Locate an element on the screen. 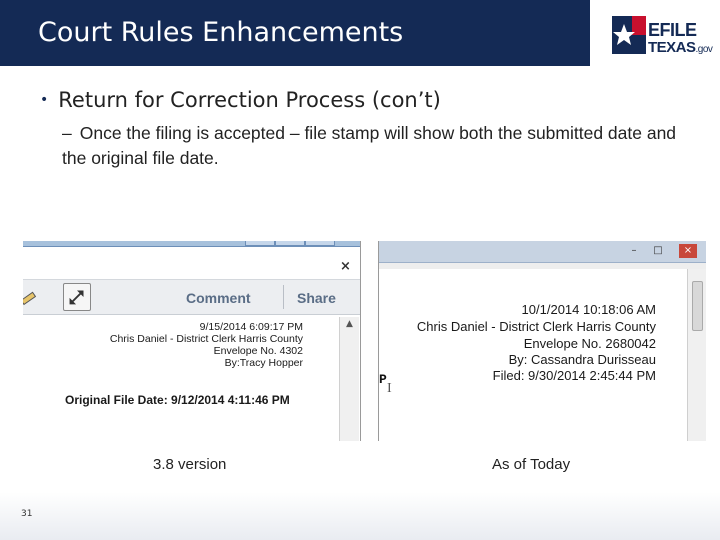  bullet1-text: Return for Correction Process (con’t) is located at coordinates (249, 100).